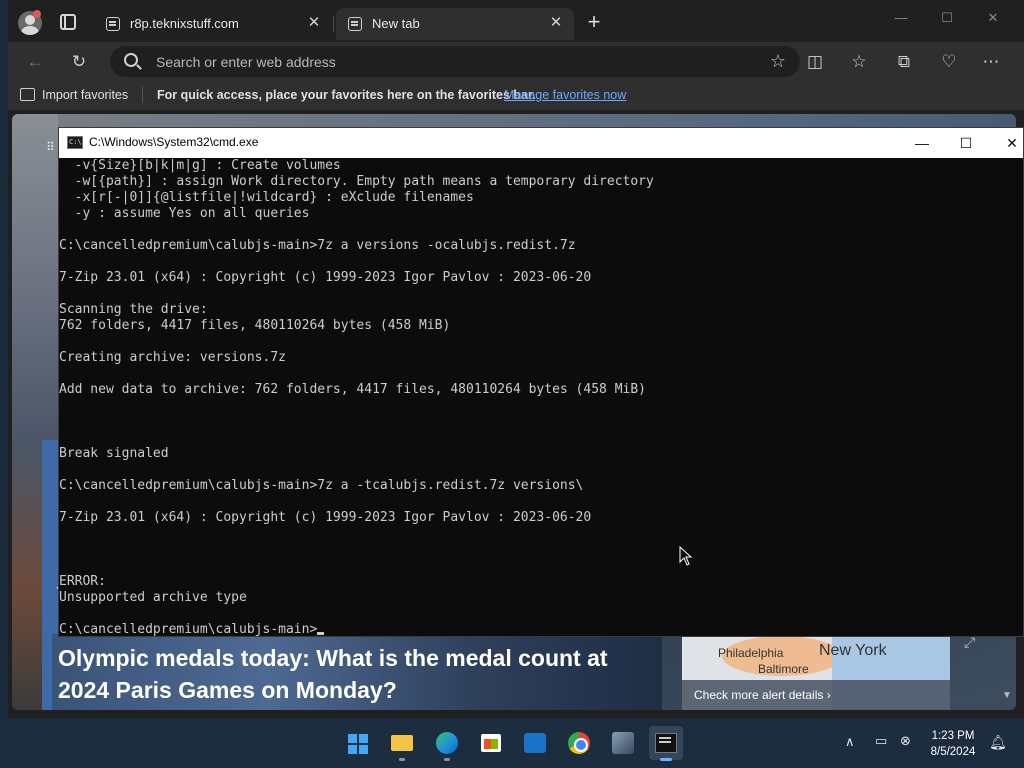 The width and height of the screenshot is (1024, 768). What do you see at coordinates (884, 742) in the screenshot?
I see `network-icon: ▭` at bounding box center [884, 742].